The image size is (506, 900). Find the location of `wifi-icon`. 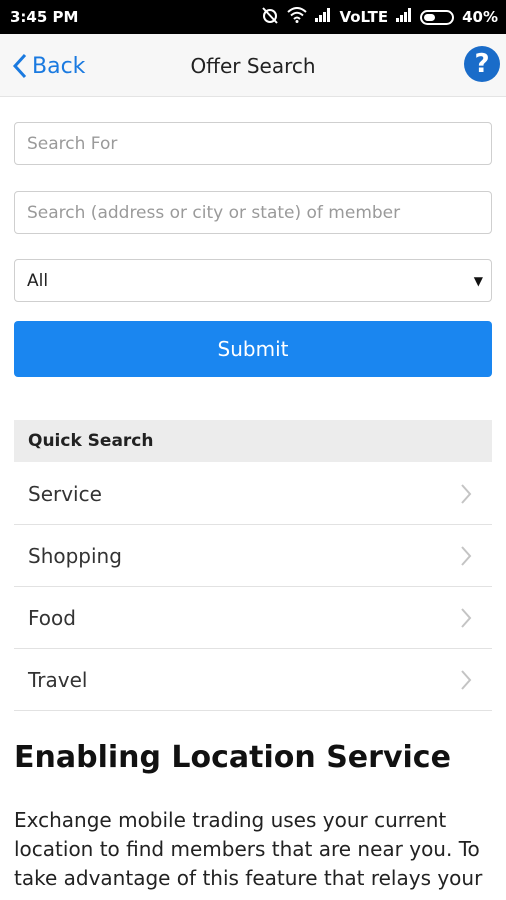

wifi-icon is located at coordinates (297, 17).